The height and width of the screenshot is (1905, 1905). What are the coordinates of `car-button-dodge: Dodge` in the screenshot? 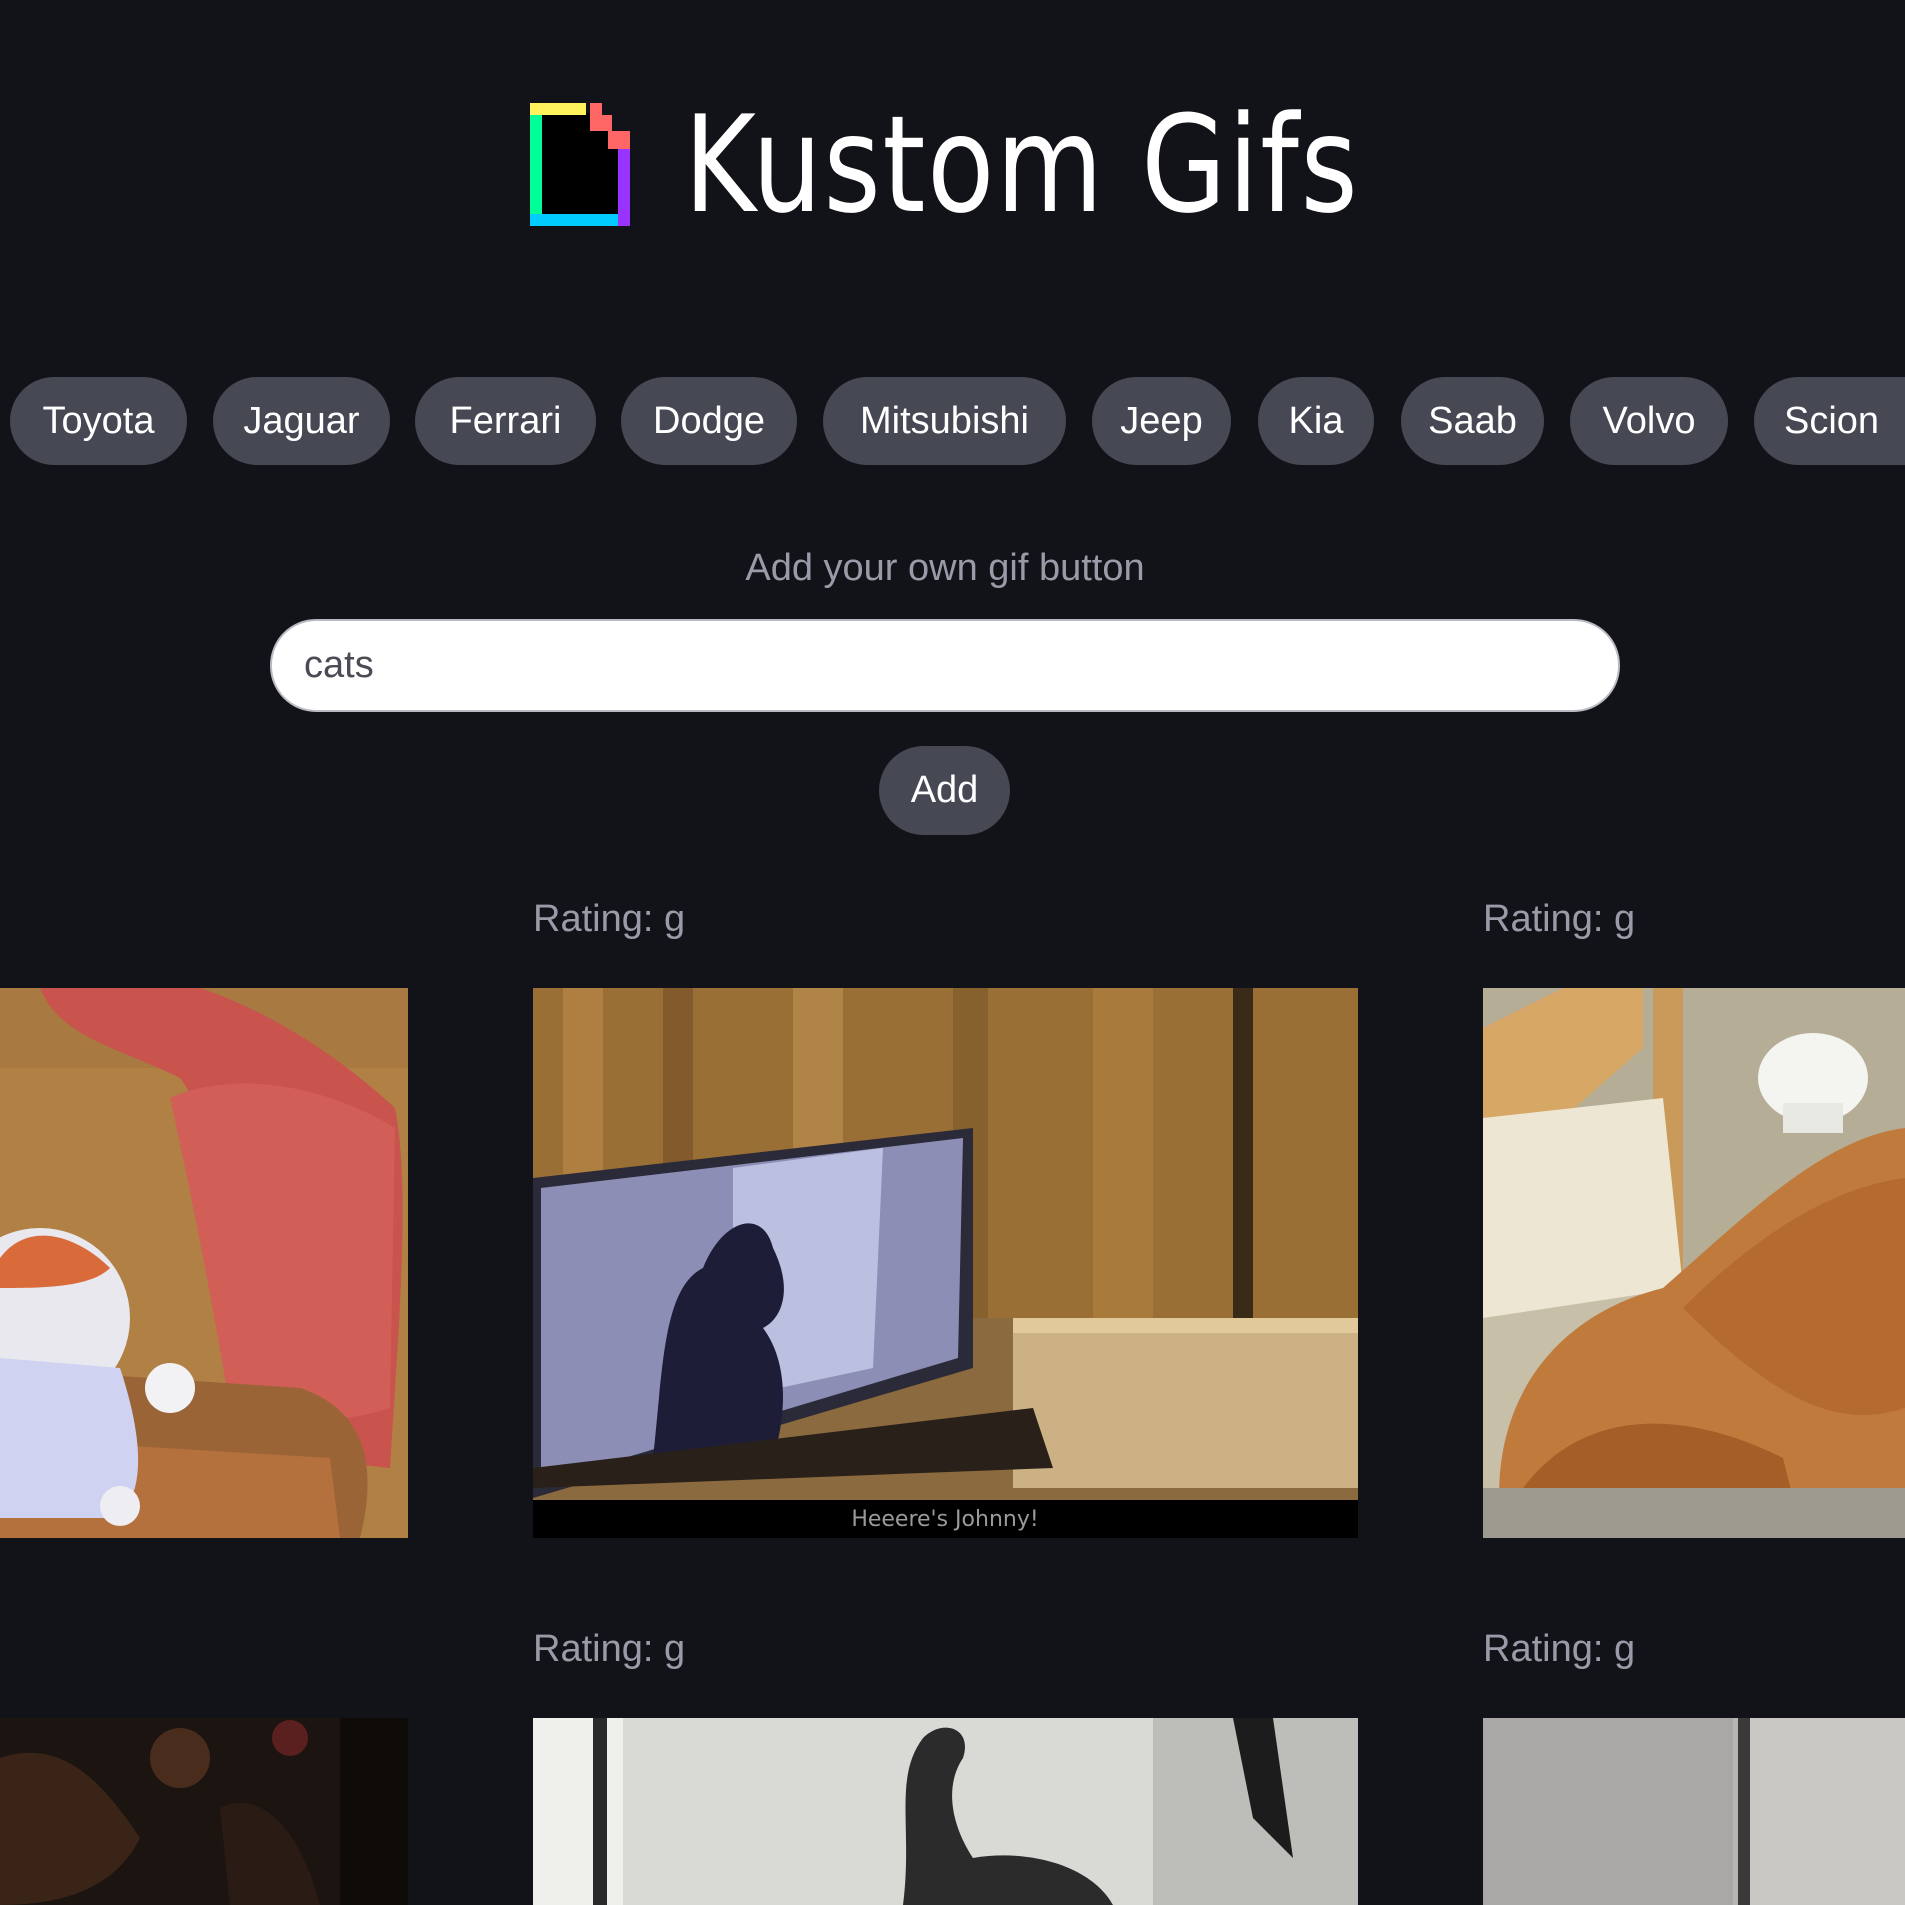 It's located at (709, 421).